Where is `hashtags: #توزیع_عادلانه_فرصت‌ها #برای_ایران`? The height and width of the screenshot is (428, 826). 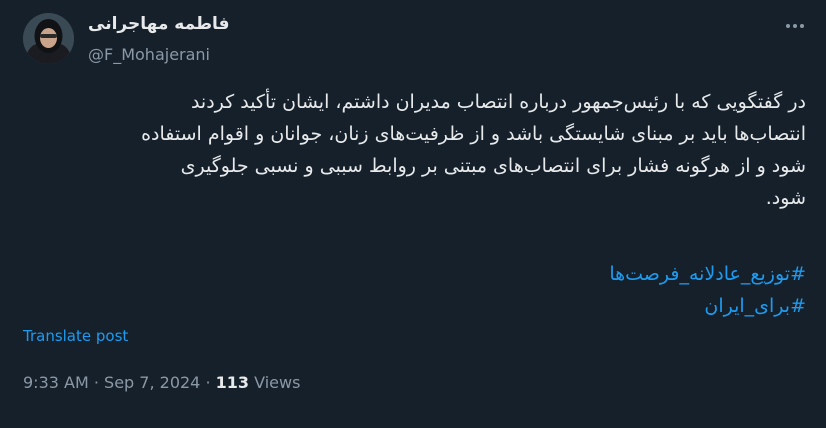
hashtags: #توزیع_عادلانه_فرصت‌ها #برای_ایران is located at coordinates (413, 290).